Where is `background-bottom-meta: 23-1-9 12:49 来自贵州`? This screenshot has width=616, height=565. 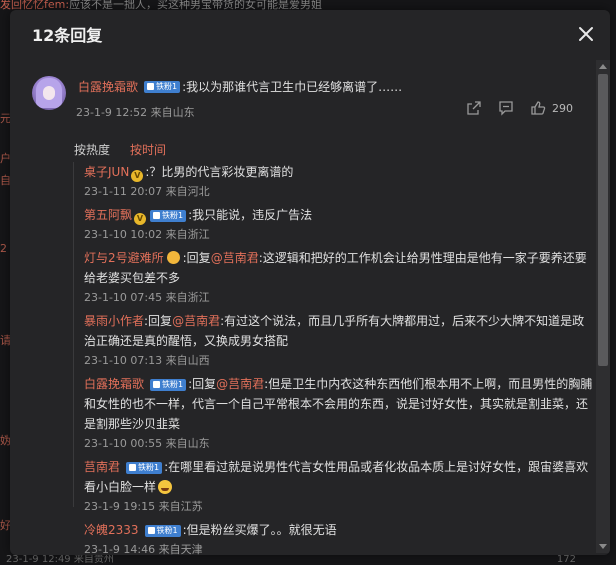
background-bottom-meta: 23-1-9 12:49 来自贵州 is located at coordinates (60, 560).